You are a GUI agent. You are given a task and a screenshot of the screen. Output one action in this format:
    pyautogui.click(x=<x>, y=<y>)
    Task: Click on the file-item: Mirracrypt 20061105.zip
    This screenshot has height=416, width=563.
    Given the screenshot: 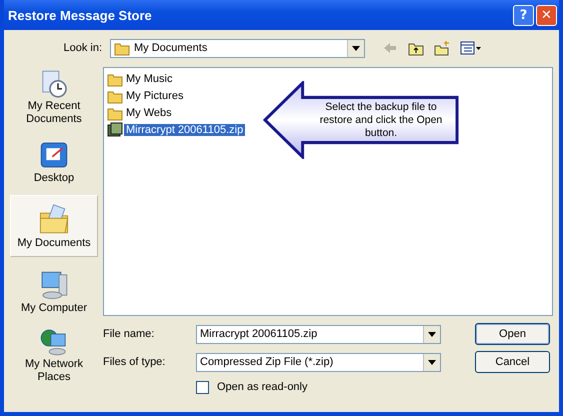 What is the action you would take?
    pyautogui.click(x=185, y=130)
    